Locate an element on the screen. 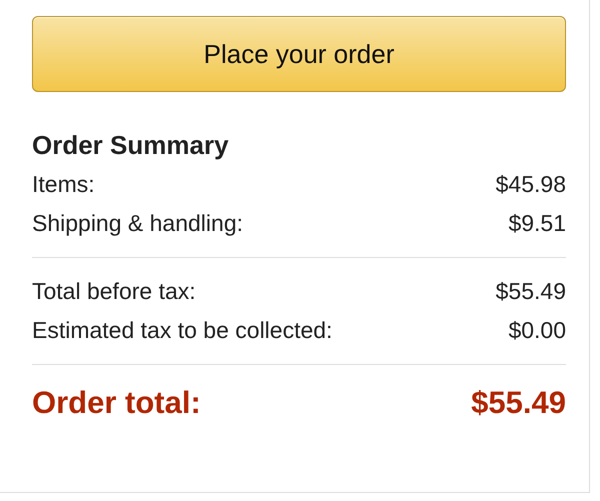 The height and width of the screenshot is (501, 600). summary-title: Order Summary is located at coordinates (131, 145).